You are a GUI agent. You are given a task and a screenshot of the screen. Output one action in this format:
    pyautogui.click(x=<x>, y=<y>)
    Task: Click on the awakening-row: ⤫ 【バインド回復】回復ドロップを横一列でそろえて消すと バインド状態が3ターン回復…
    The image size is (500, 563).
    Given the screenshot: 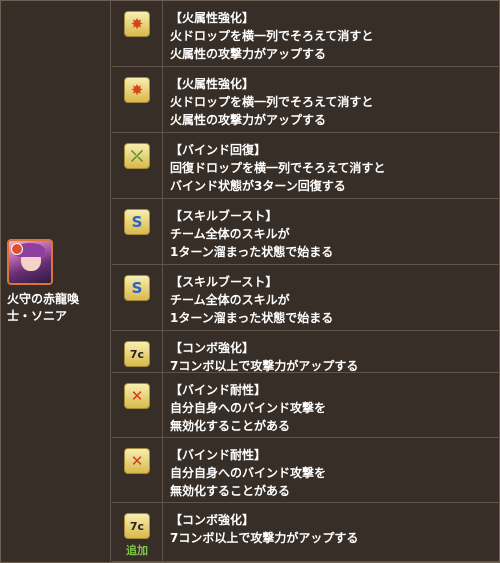 What is the action you would take?
    pyautogui.click(x=305, y=166)
    